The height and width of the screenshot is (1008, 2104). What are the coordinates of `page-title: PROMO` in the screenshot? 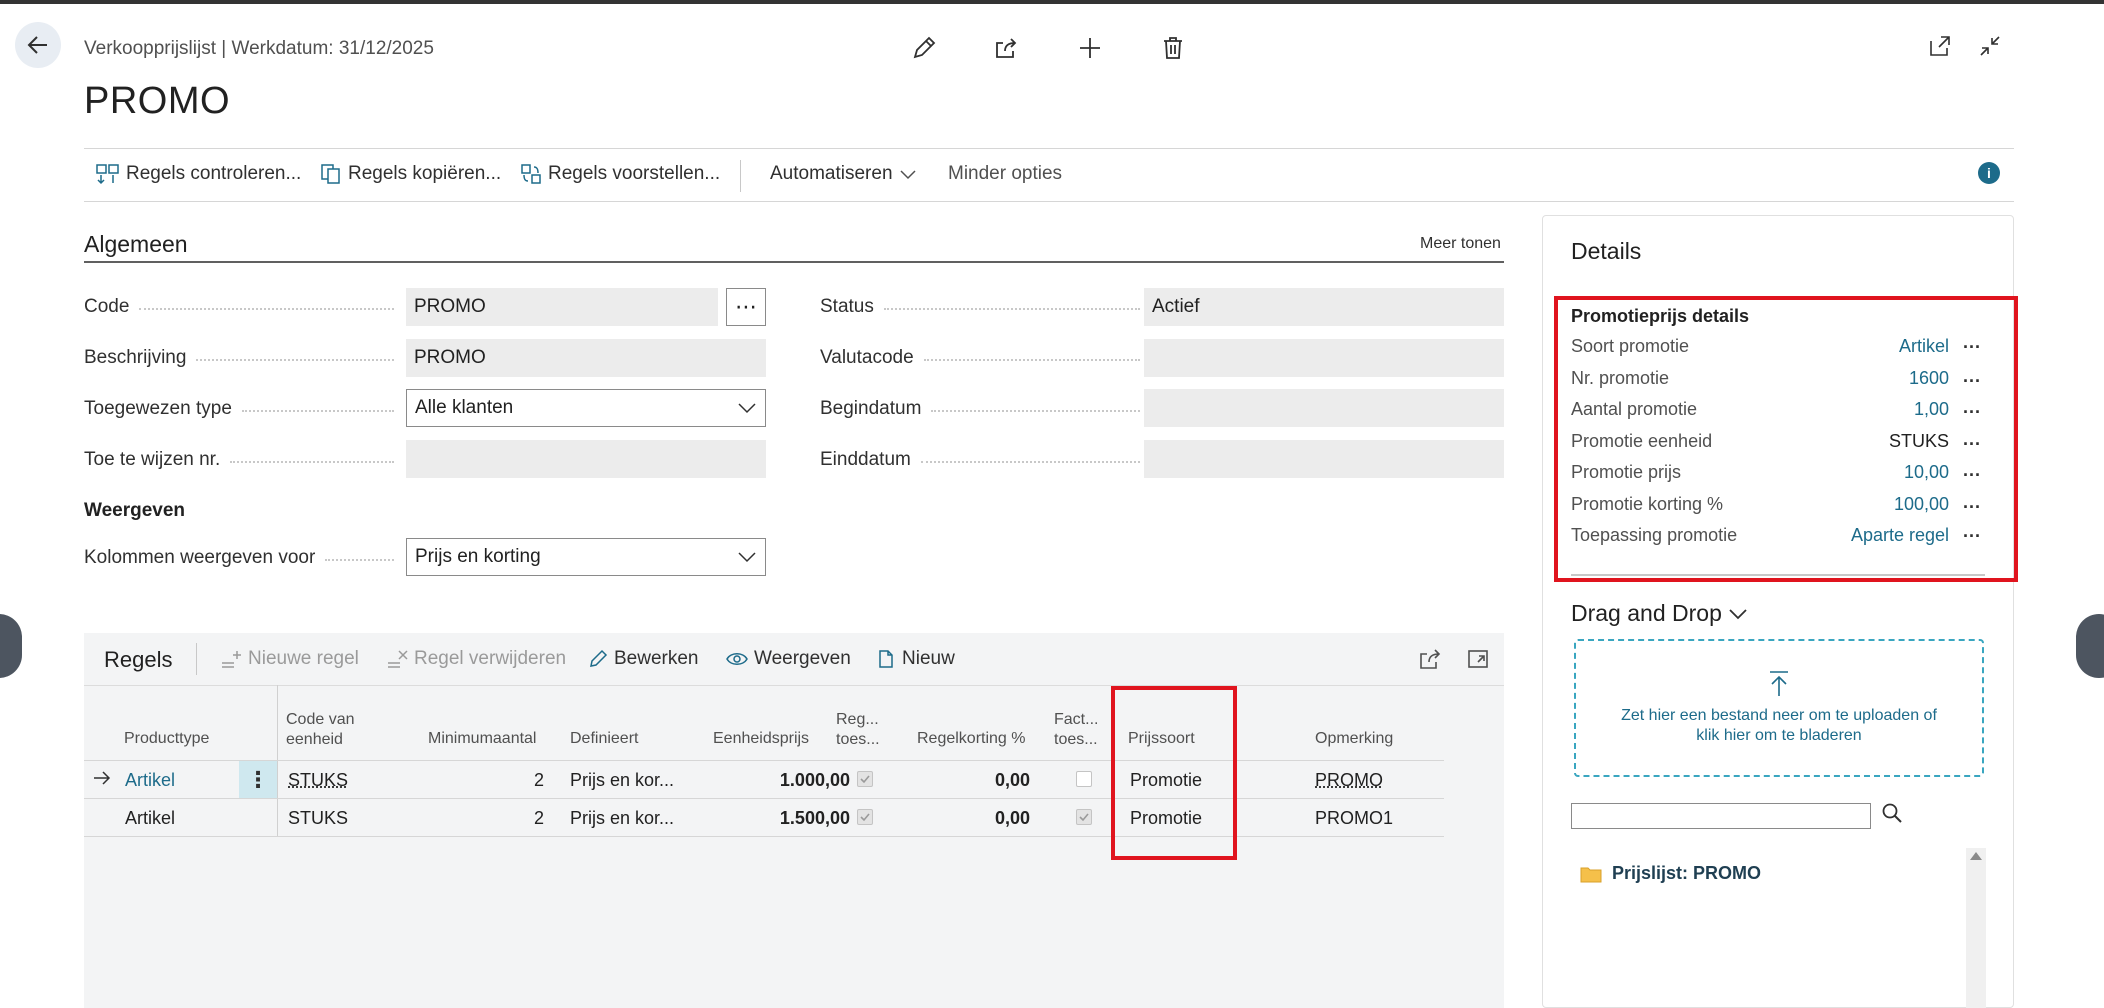 It's located at (157, 101).